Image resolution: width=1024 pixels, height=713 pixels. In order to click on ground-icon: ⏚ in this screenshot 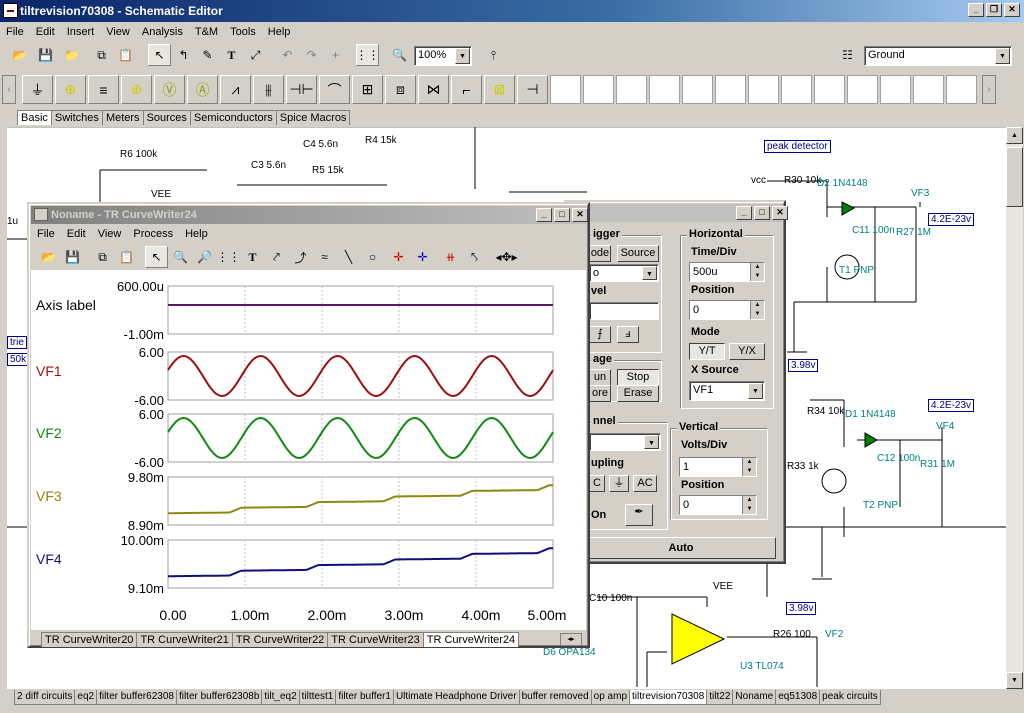, I will do `click(37, 89)`.